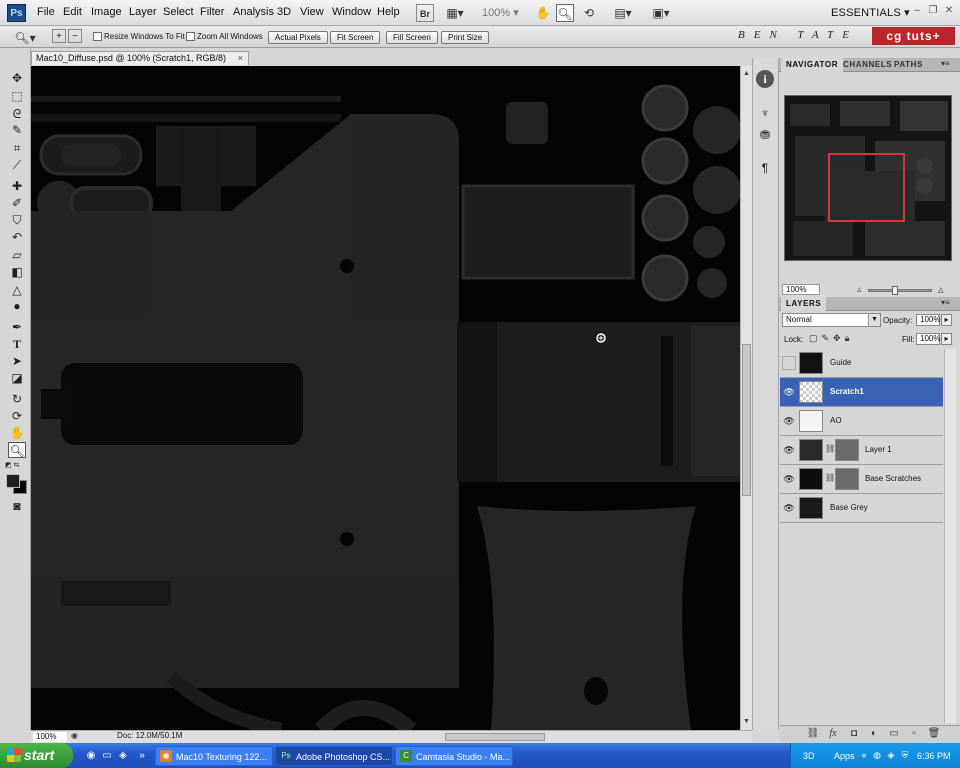 This screenshot has height=768, width=960. Describe the element at coordinates (833, 734) in the screenshot. I see `layer-style-icon: fx` at that location.